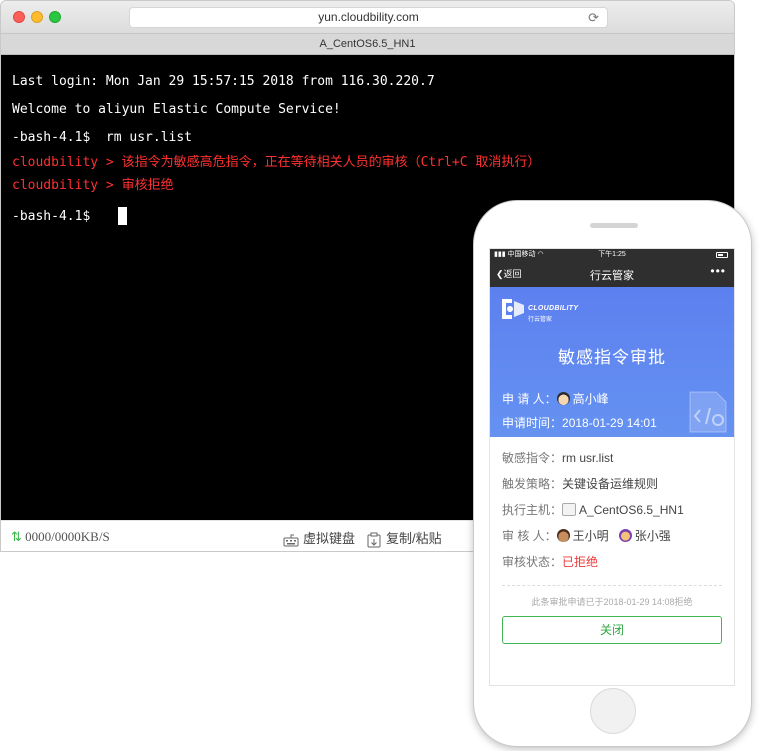 Image resolution: width=759 pixels, height=751 pixels. I want to click on policy-label: 触发策略：, so click(532, 484).